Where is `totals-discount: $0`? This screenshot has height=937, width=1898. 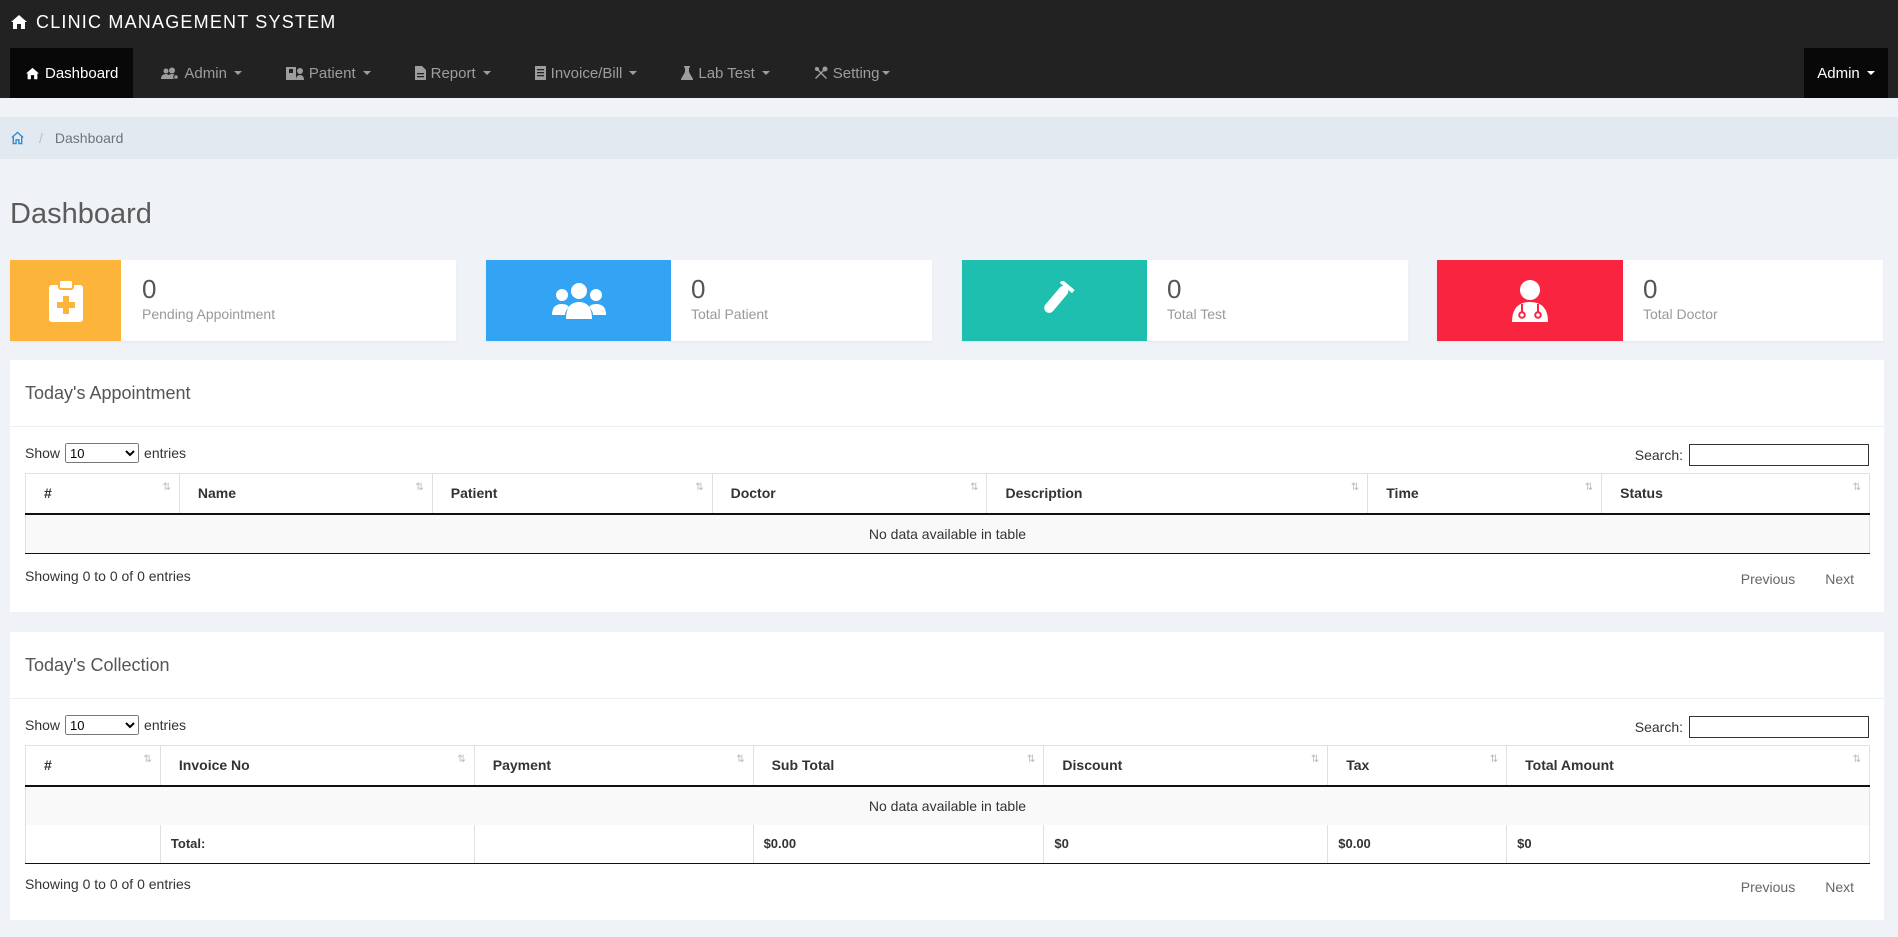 totals-discount: $0 is located at coordinates (1186, 844).